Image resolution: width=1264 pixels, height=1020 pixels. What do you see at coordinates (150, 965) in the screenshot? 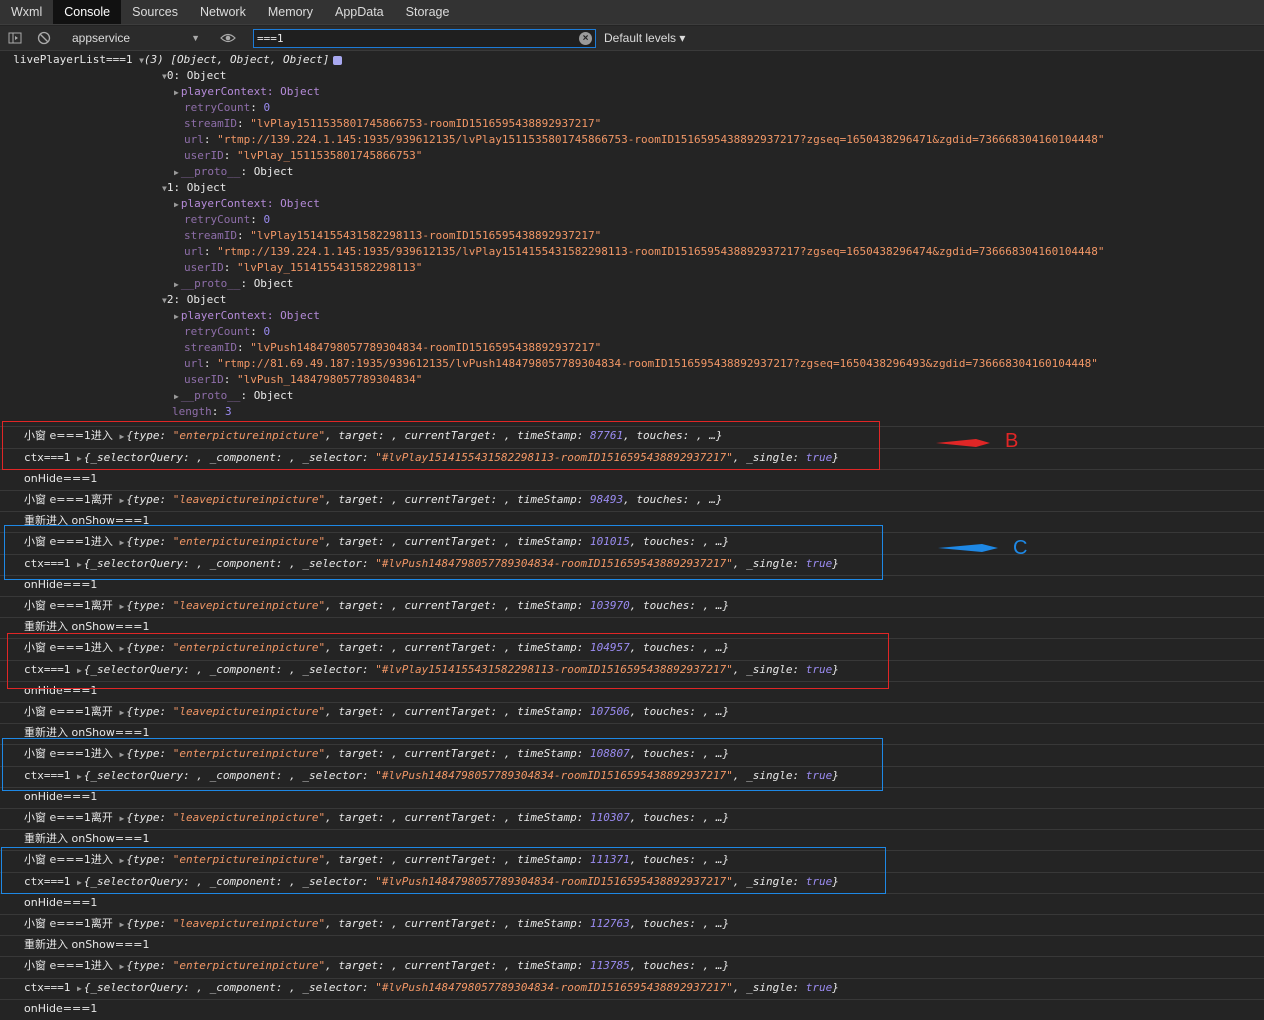
I see `type-key: type:` at bounding box center [150, 965].